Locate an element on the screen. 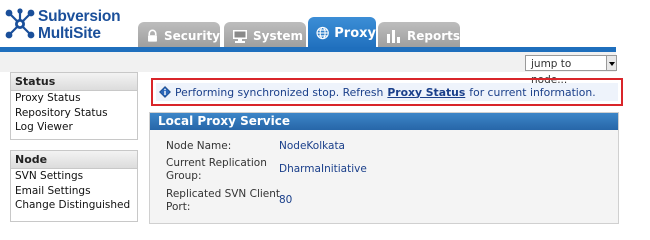 This screenshot has height=240, width=650. sidebar-item-proxy-status: Proxy Status is located at coordinates (74, 98).